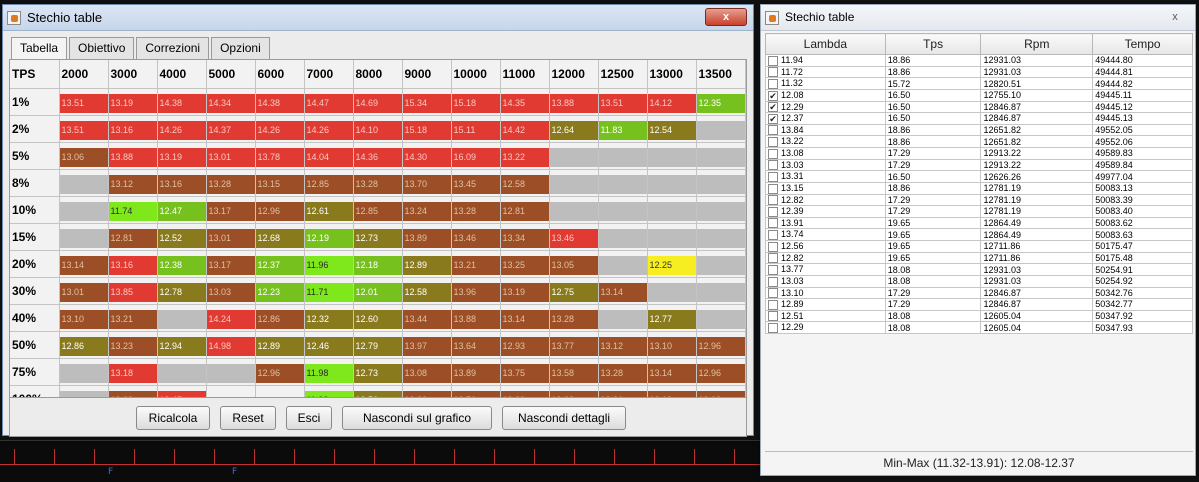  What do you see at coordinates (979, 269) in the screenshot?
I see `sample-row: 13.77 18.08 12931.03 50254.91` at bounding box center [979, 269].